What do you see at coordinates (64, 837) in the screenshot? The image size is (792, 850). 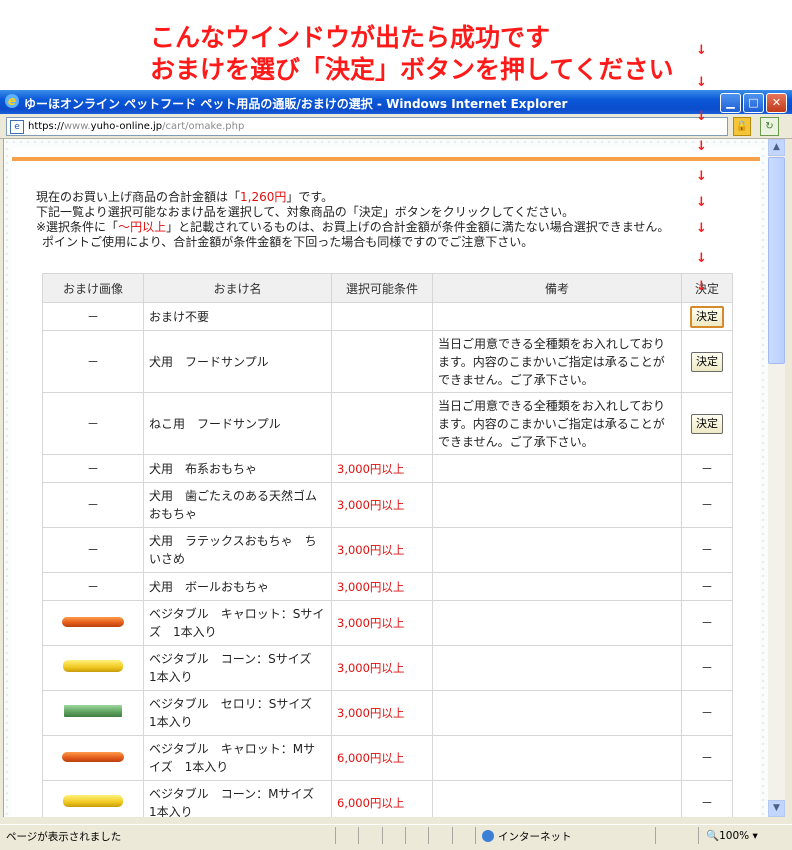 I see `status-text: ページが表示されました` at bounding box center [64, 837].